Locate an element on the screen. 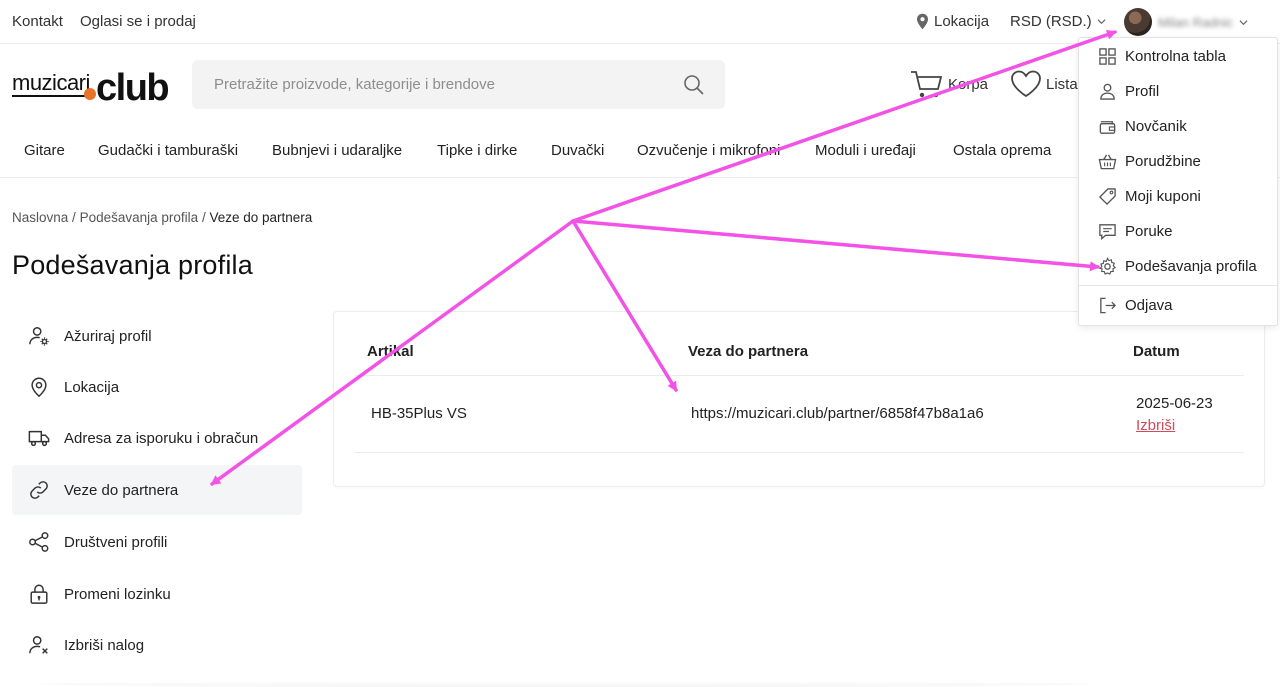  muzicari-club-logo: muzicari club is located at coordinates (91, 88).